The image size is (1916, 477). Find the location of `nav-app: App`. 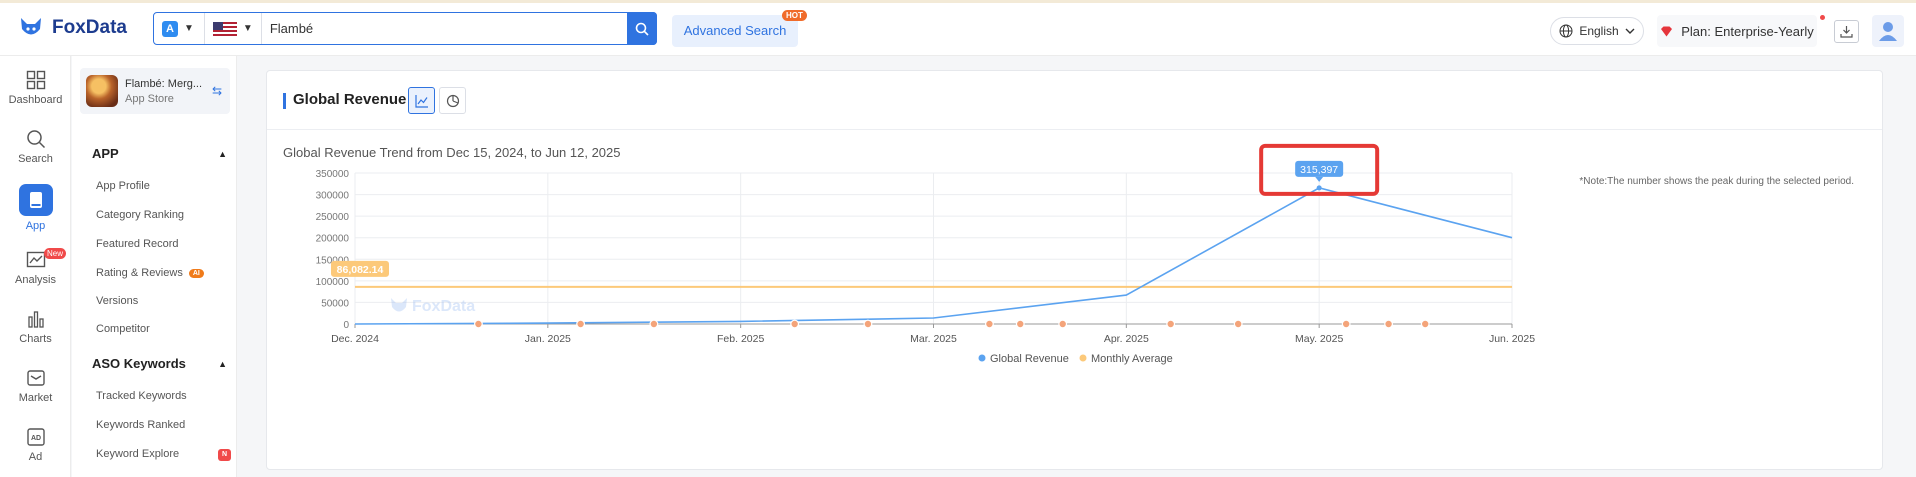

nav-app: App is located at coordinates (35, 208).